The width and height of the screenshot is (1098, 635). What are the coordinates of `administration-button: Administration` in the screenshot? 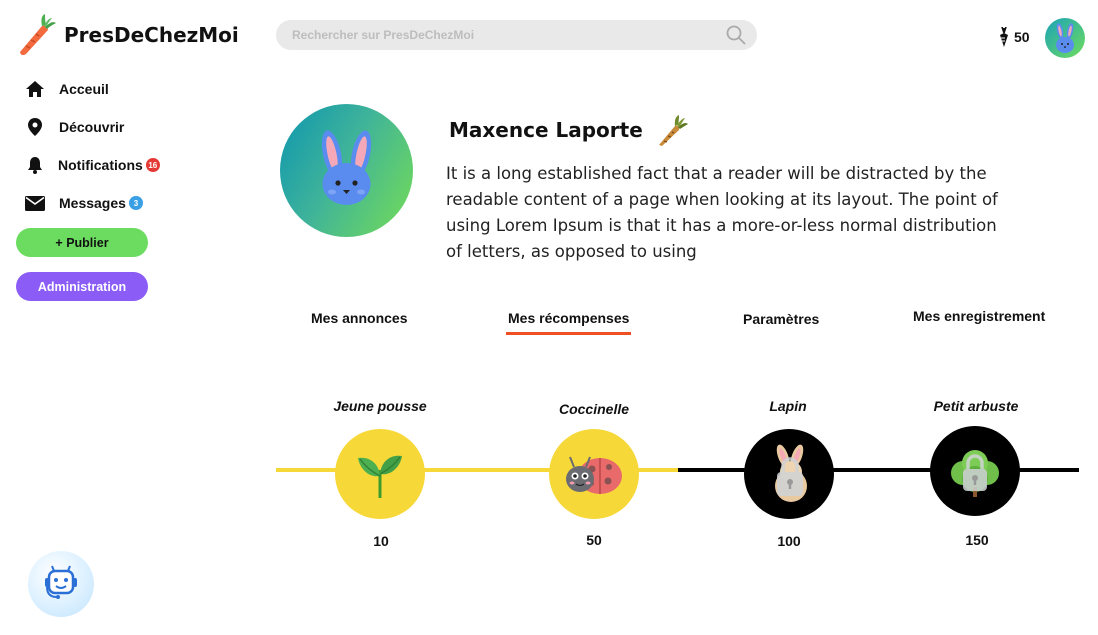 It's located at (82, 286).